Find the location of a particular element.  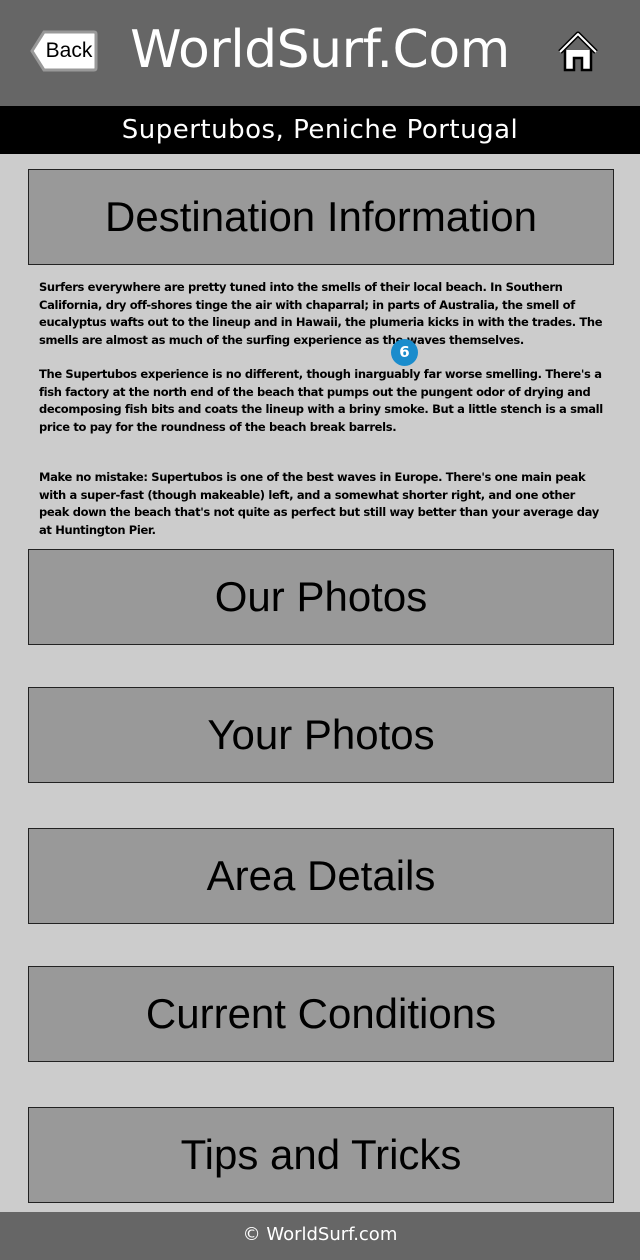

back-button-label: Back is located at coordinates (69, 50).